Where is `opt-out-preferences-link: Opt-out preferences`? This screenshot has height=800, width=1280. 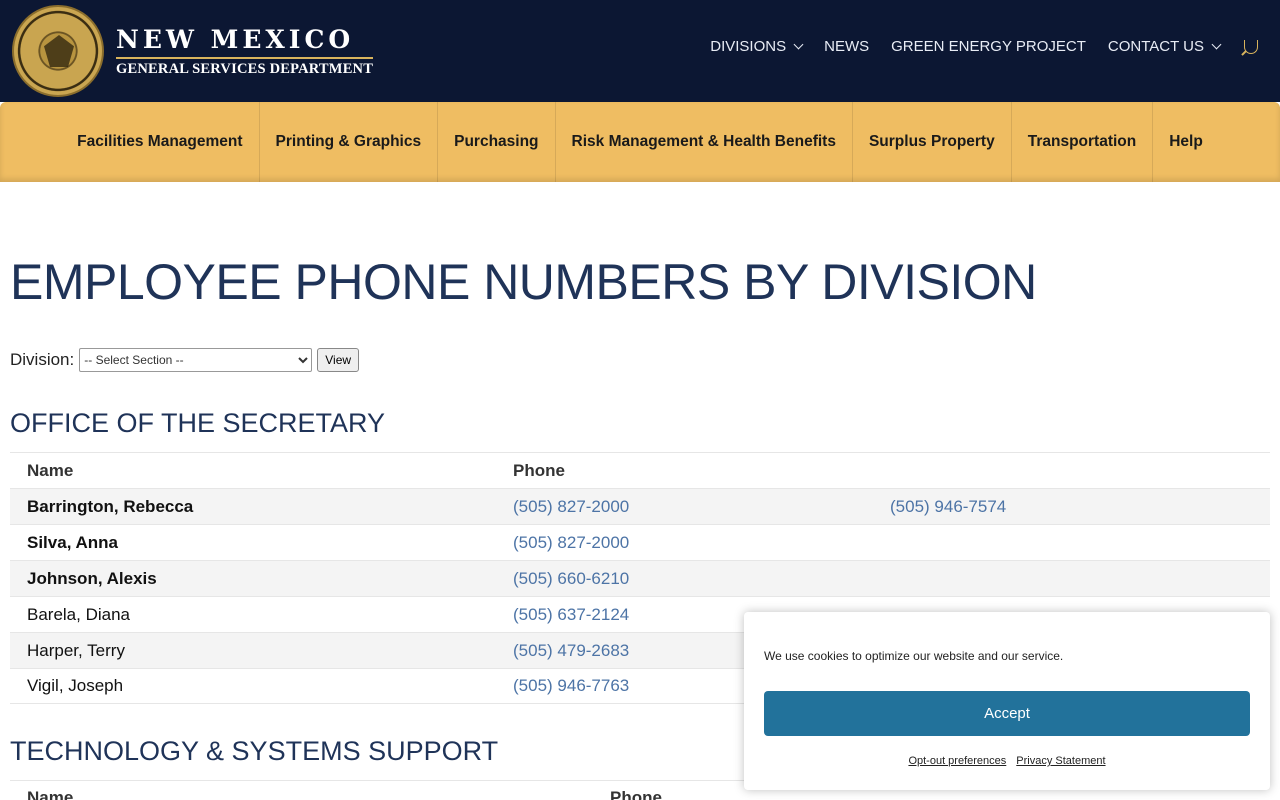
opt-out-preferences-link: Opt-out preferences is located at coordinates (957, 761).